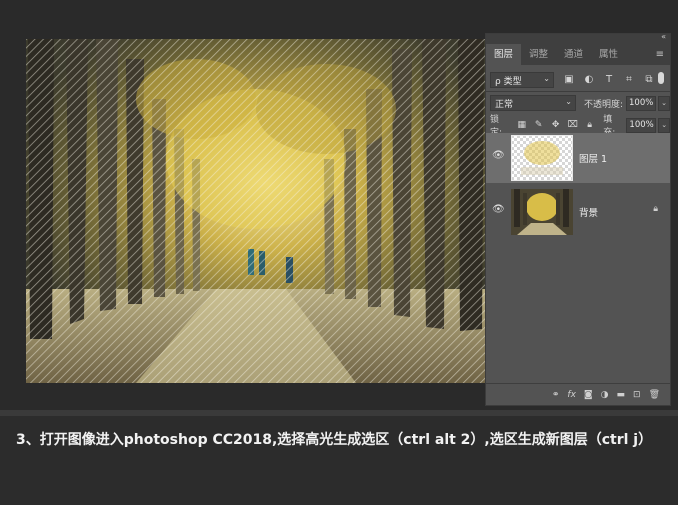 Image resolution: width=678 pixels, height=505 pixels. I want to click on tab-channels: 通道, so click(573, 54).